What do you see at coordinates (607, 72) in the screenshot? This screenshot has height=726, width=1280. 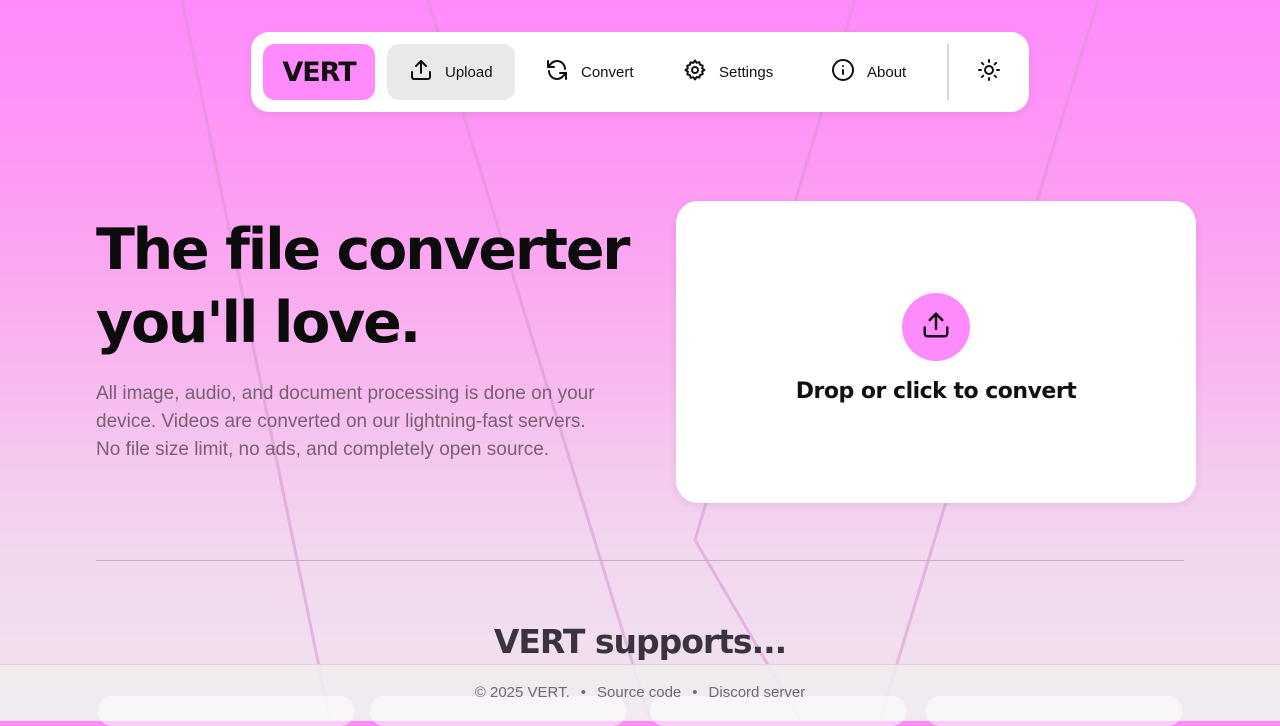 I see `nav-convert-label: Convert` at bounding box center [607, 72].